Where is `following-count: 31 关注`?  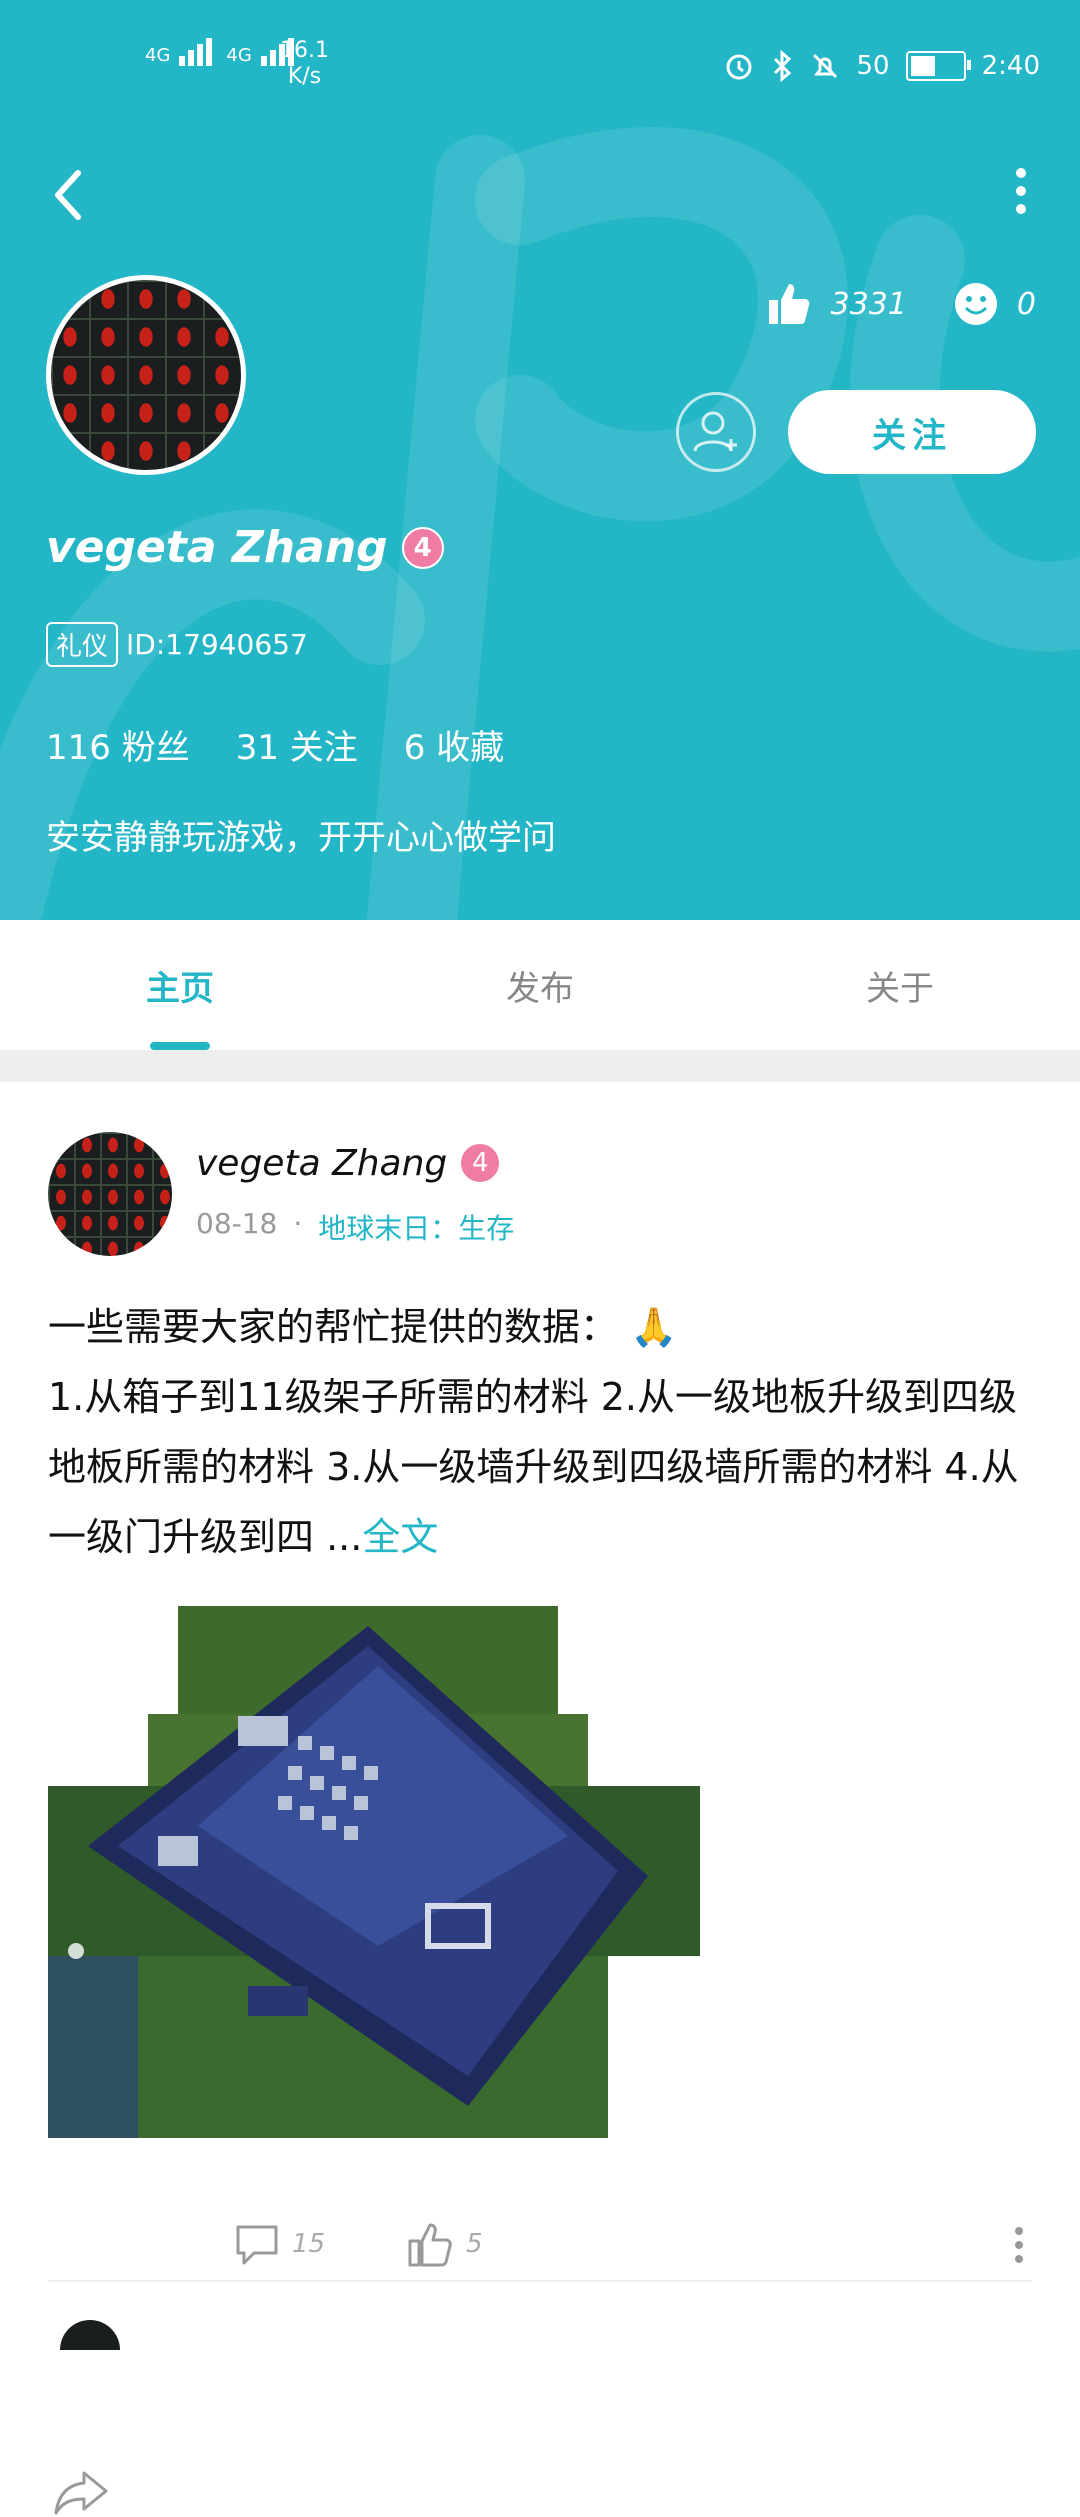 following-count: 31 关注 is located at coordinates (297, 744).